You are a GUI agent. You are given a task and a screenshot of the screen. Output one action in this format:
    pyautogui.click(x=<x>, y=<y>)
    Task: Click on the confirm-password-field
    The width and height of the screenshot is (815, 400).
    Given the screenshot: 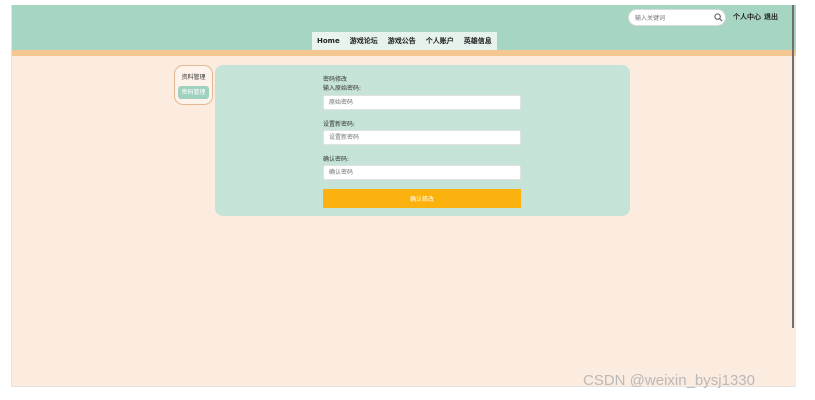 What is the action you would take?
    pyautogui.click(x=422, y=172)
    